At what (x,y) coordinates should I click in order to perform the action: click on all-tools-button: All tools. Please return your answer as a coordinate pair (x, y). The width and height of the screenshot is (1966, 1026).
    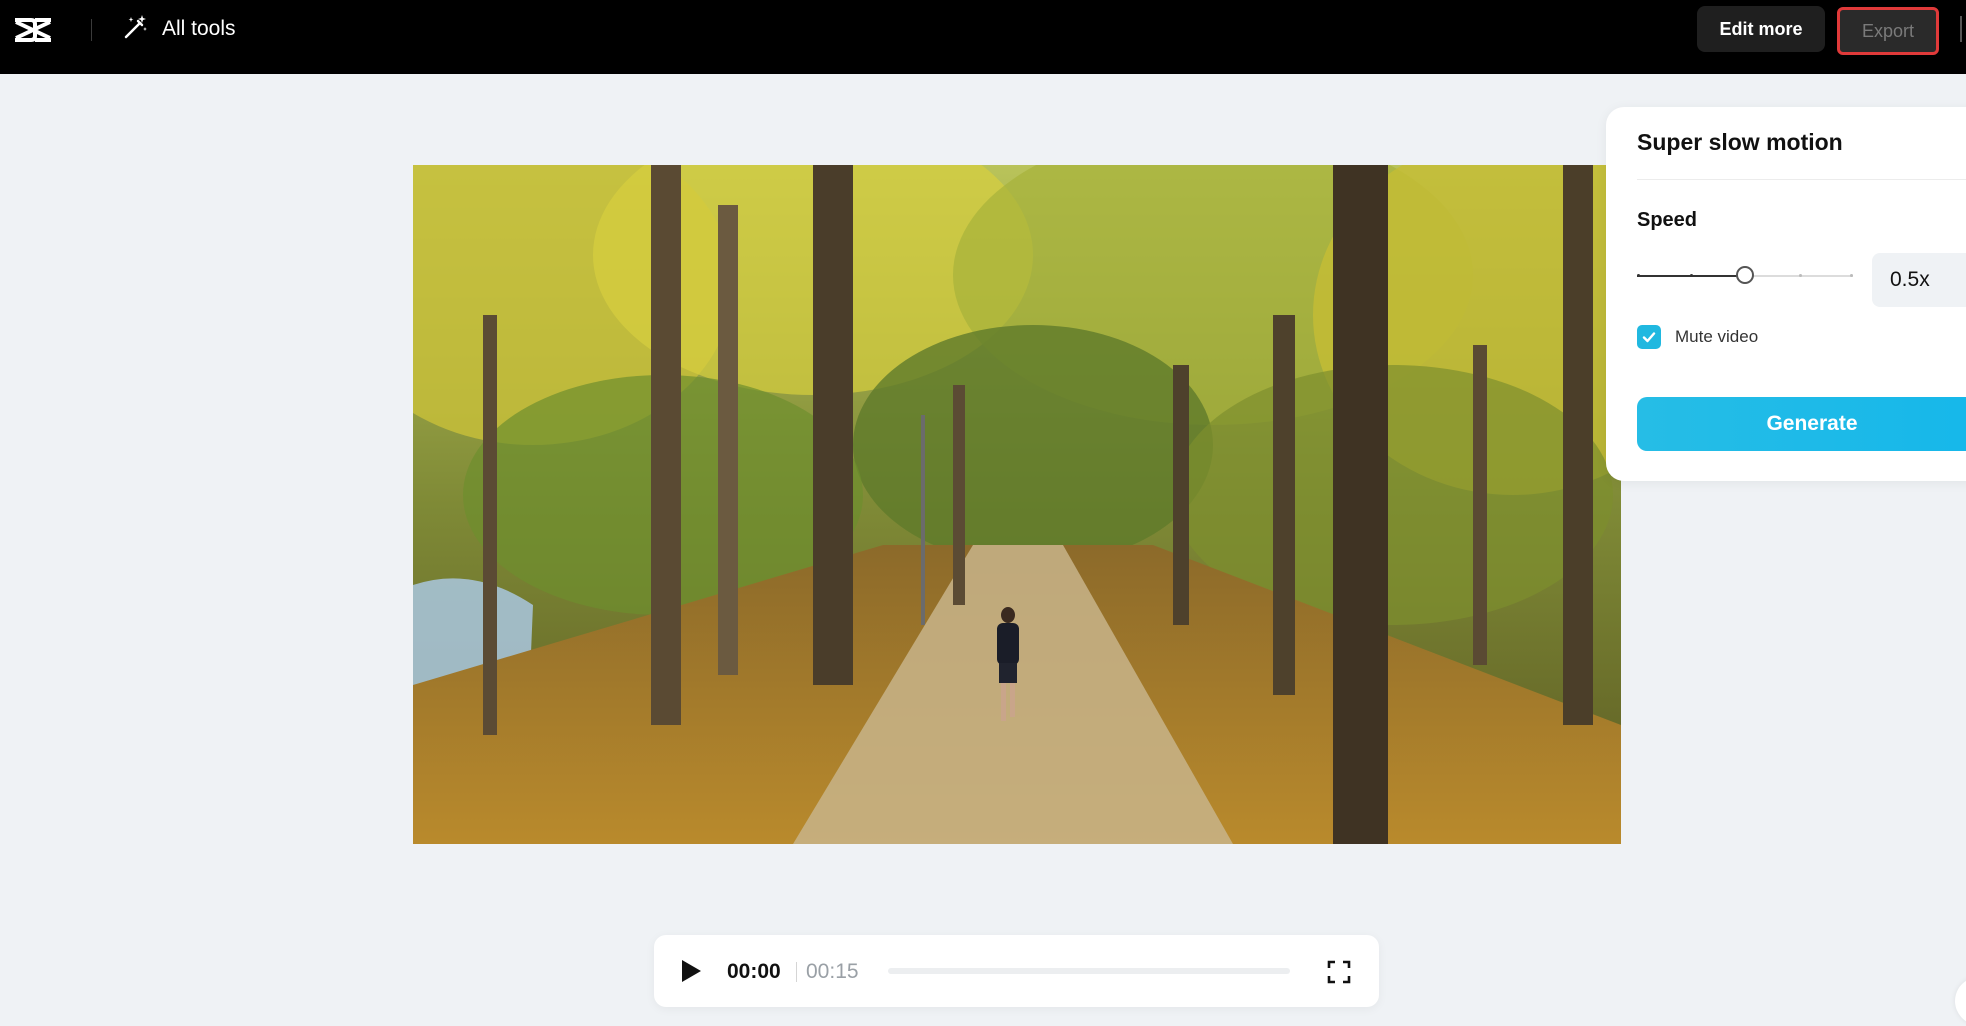
    Looking at the image, I should click on (179, 29).